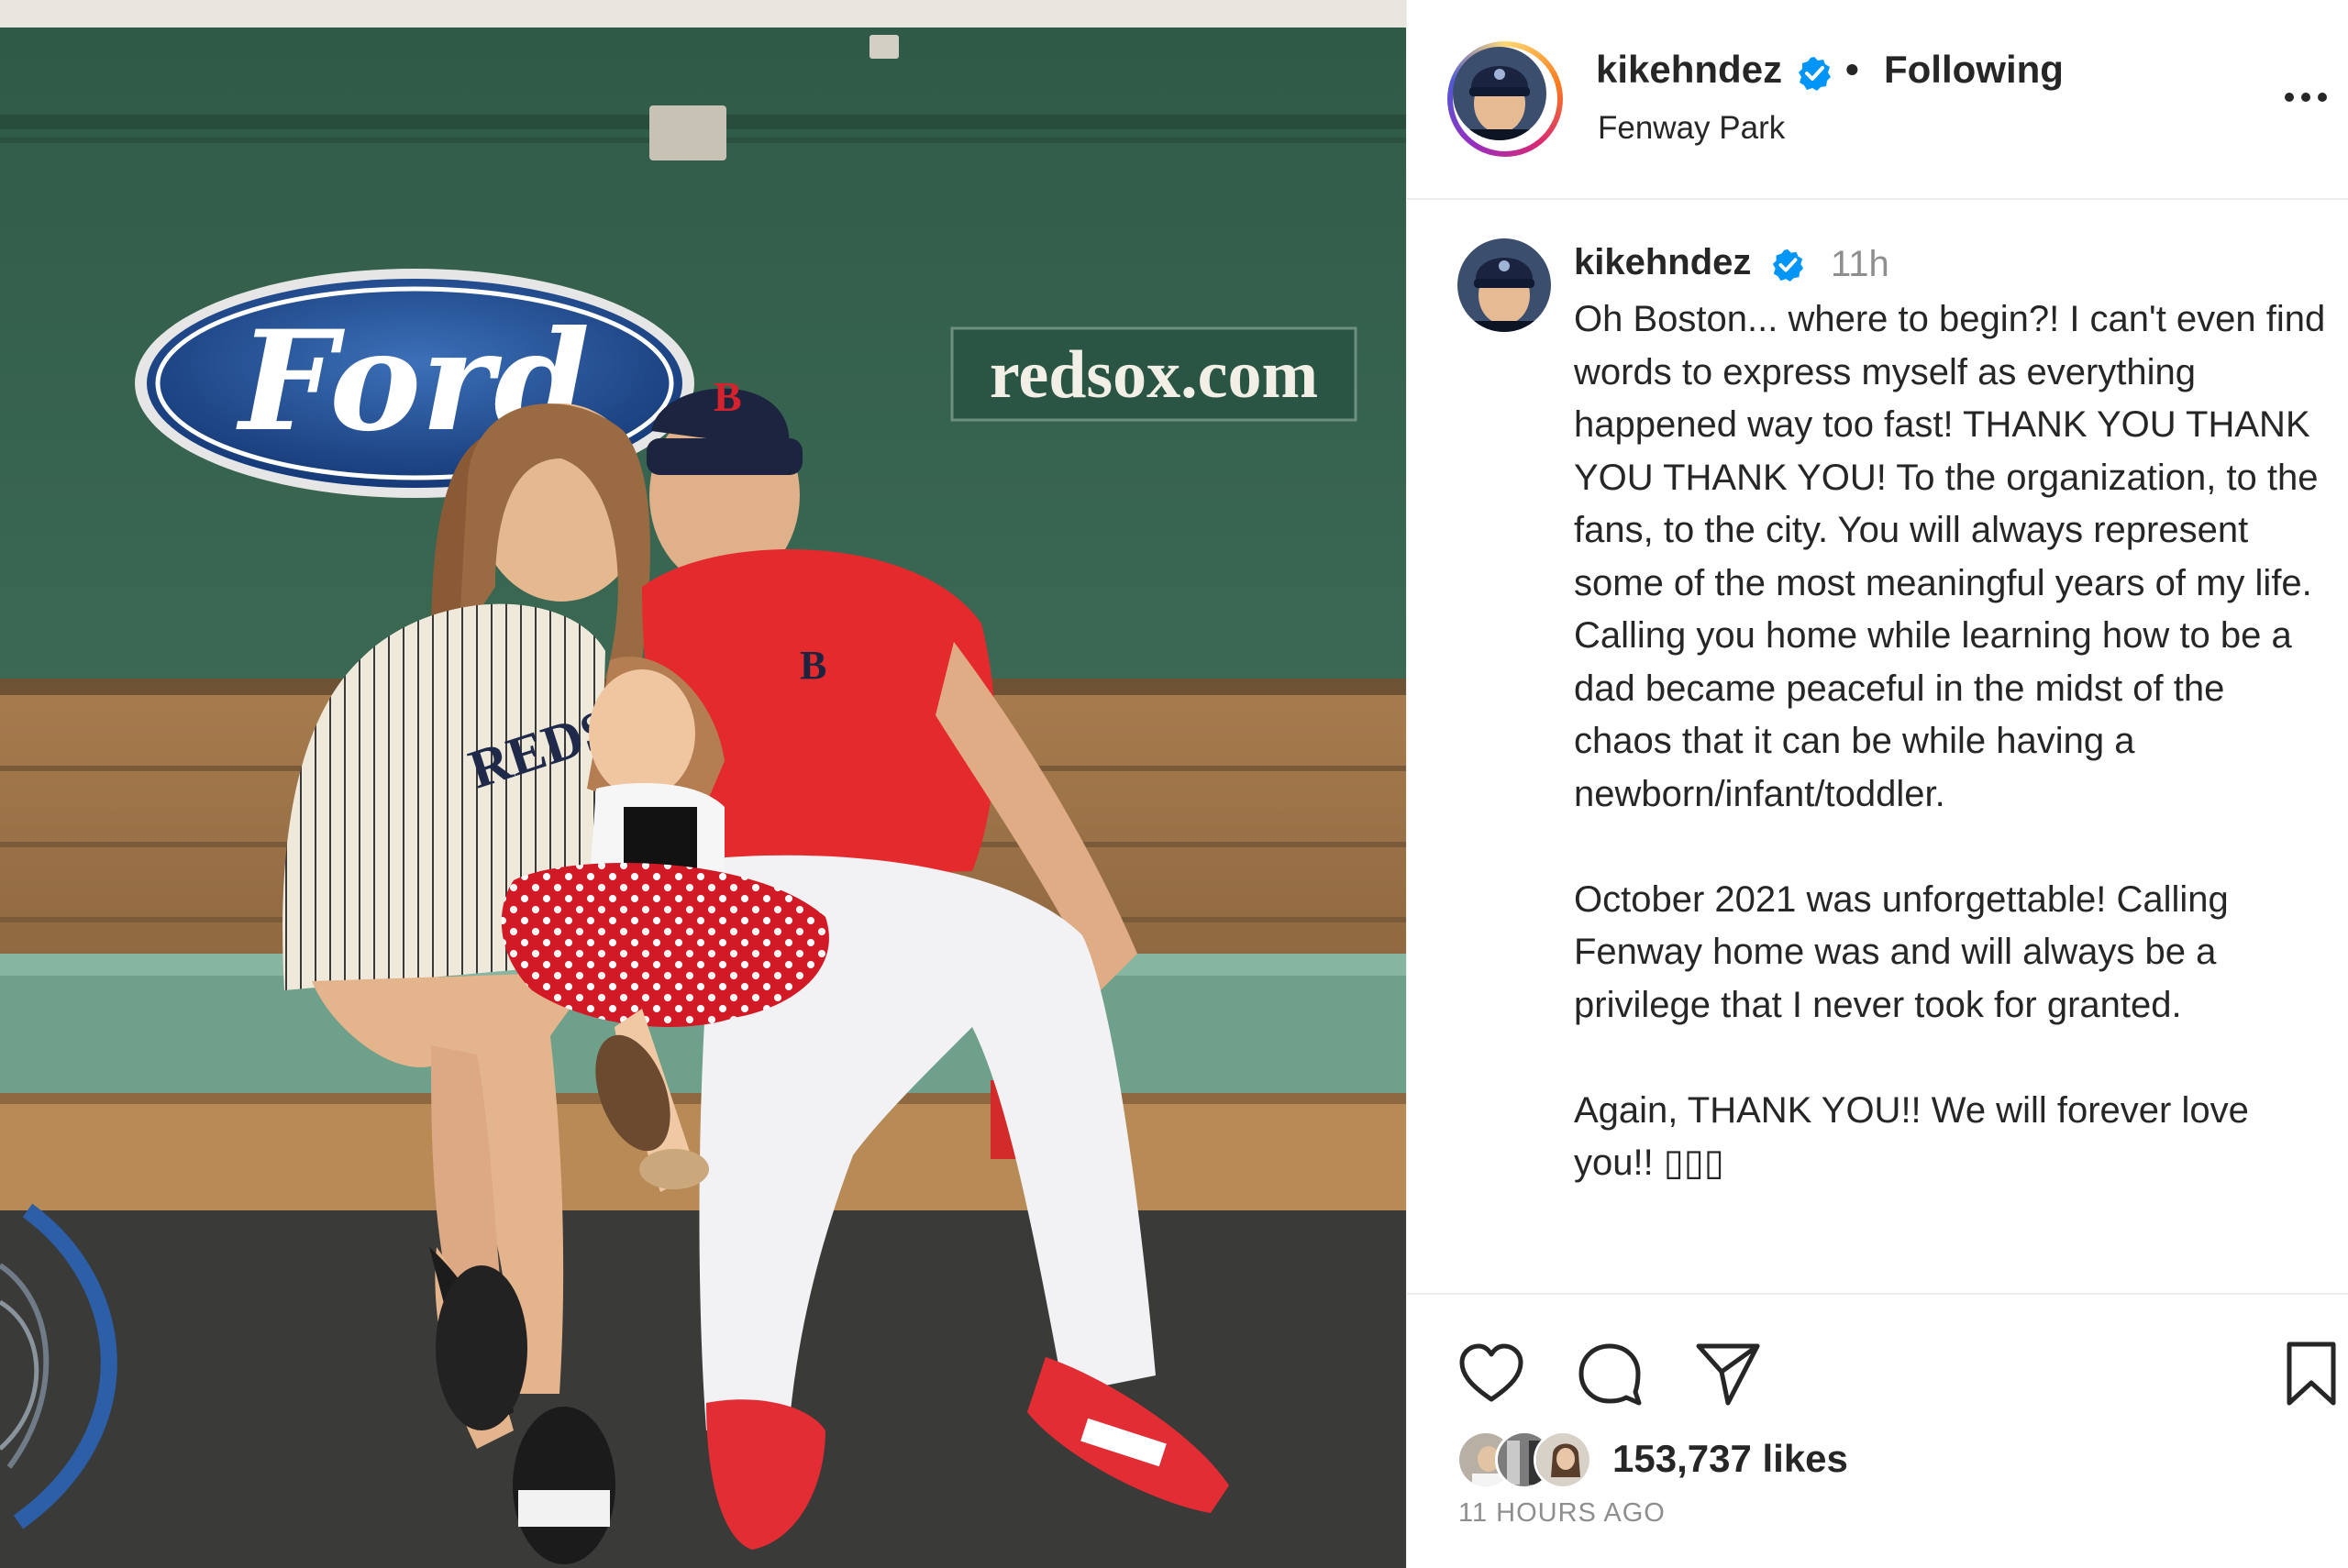 The image size is (2348, 1568). Describe the element at coordinates (1974, 70) in the screenshot. I see `following-button: Following` at that location.